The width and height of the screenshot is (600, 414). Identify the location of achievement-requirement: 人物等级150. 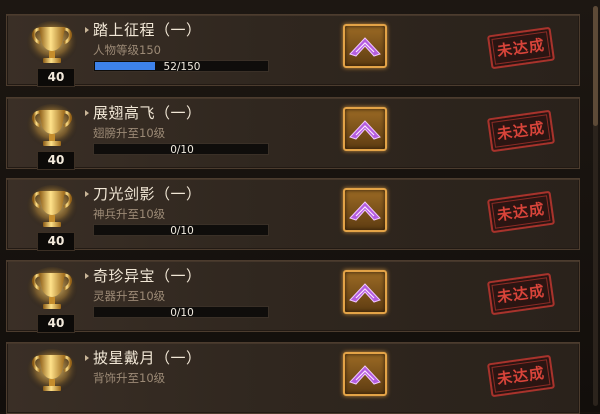
(127, 50).